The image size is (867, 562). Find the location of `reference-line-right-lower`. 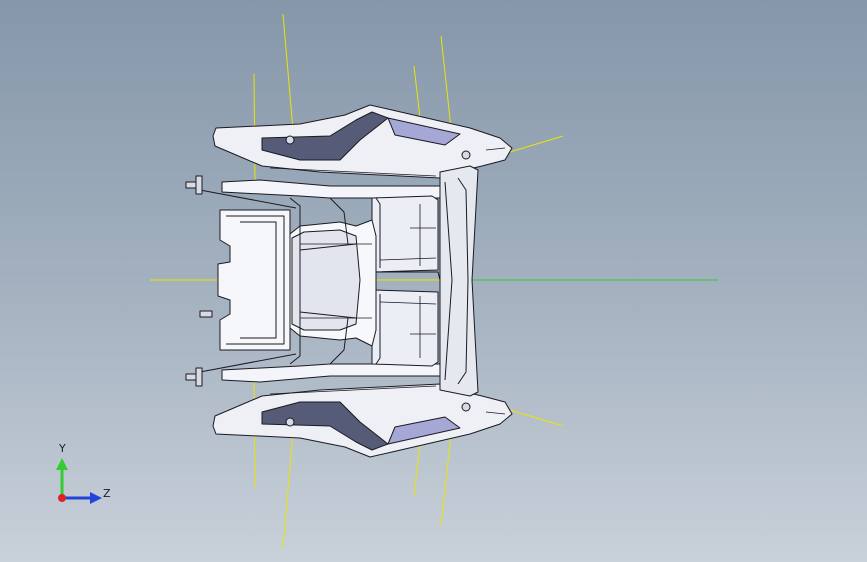

reference-line-right-lower is located at coordinates (536, 418).